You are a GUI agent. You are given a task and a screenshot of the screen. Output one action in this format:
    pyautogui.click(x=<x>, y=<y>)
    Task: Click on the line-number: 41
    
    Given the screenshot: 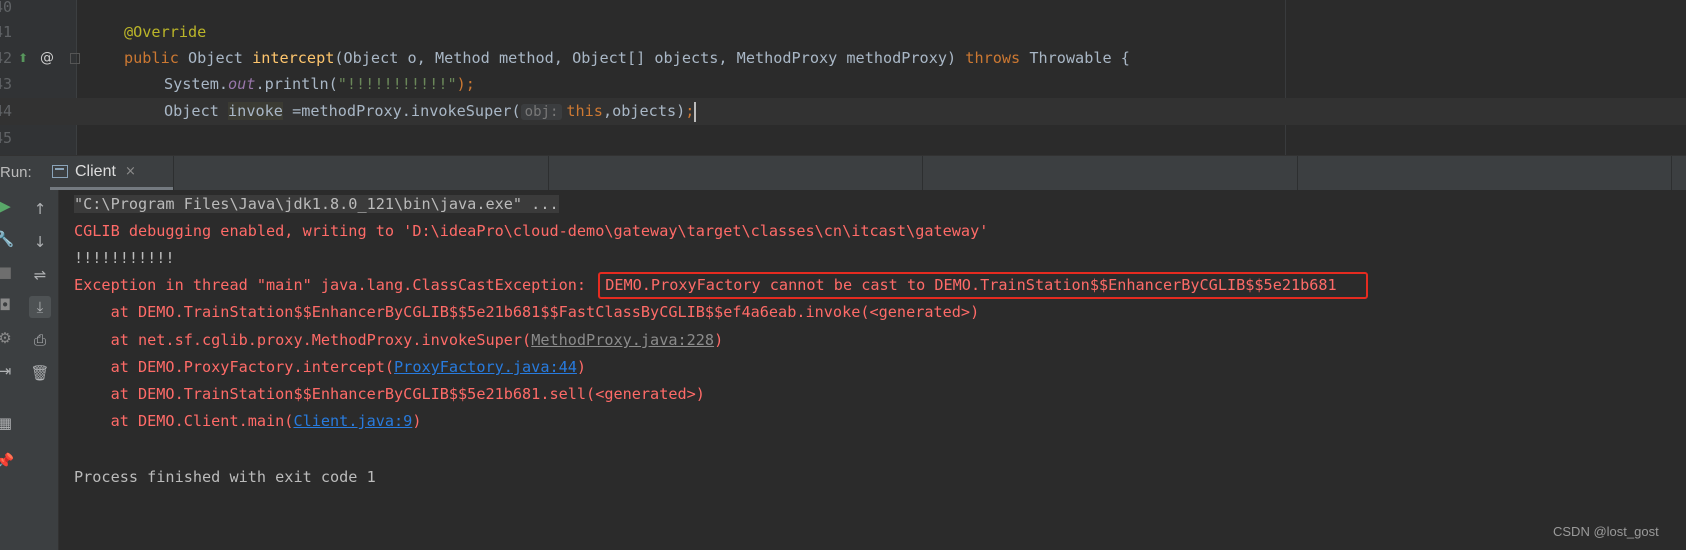 What is the action you would take?
    pyautogui.click(x=6, y=32)
    